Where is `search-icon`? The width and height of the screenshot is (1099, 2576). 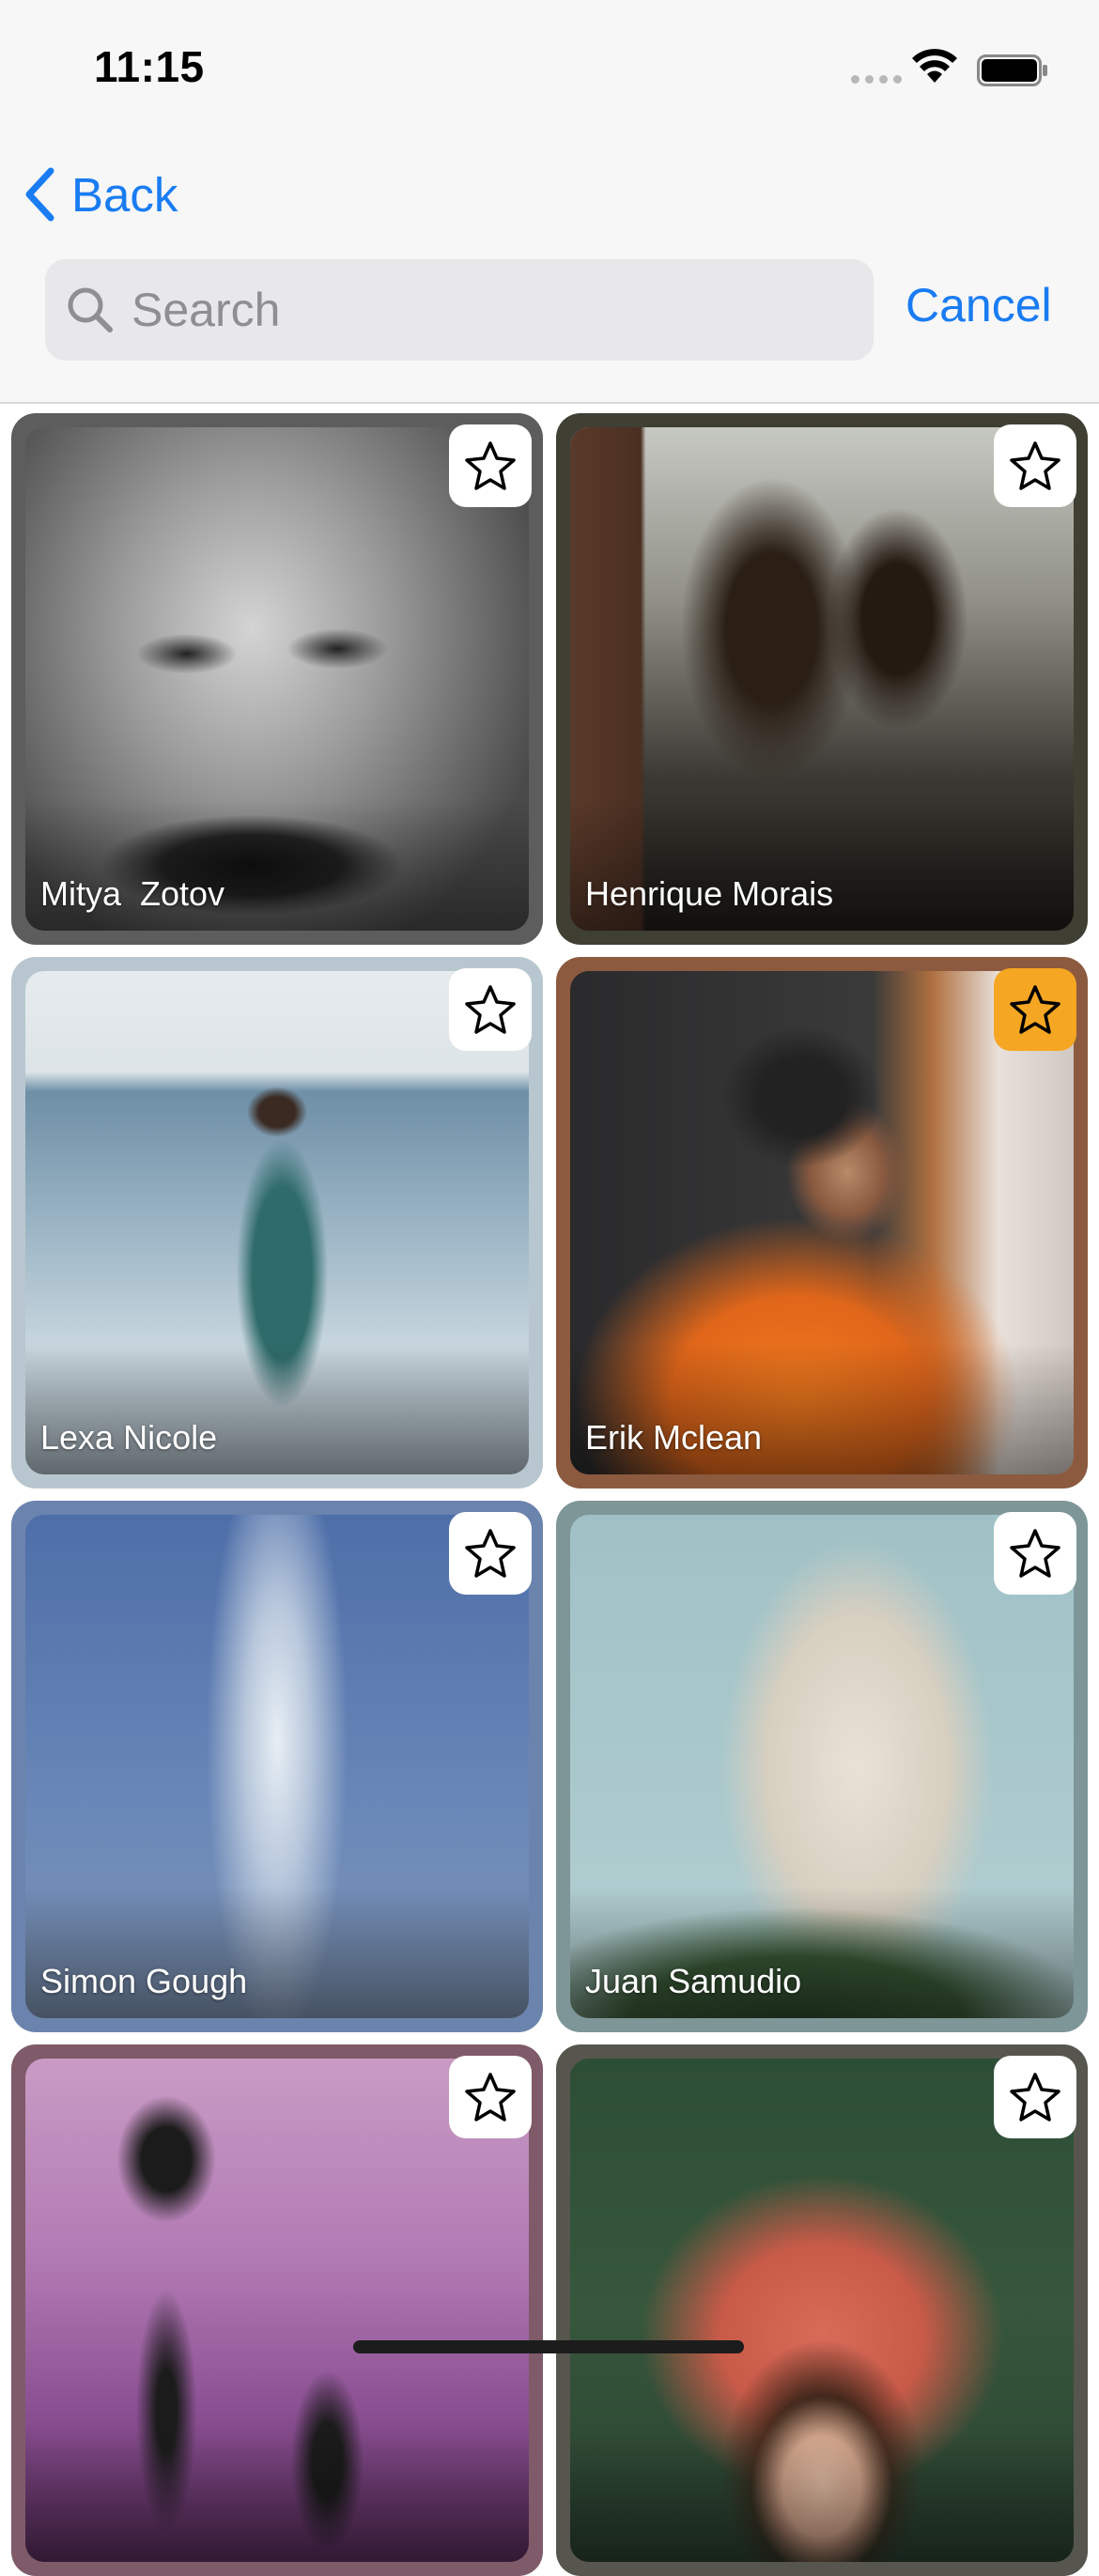
search-icon is located at coordinates (90, 309).